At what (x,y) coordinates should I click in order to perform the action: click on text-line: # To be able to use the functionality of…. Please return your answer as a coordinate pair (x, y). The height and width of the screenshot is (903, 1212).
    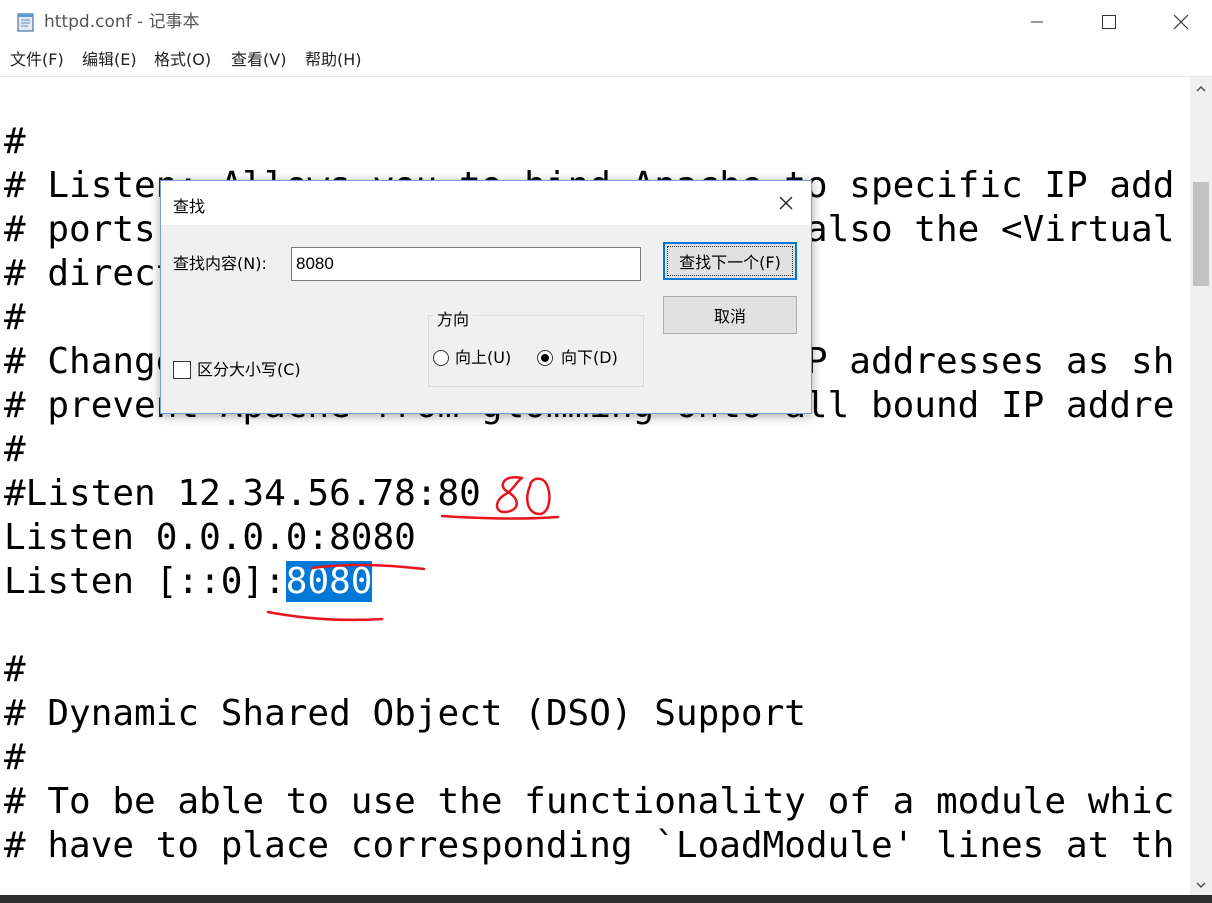
    Looking at the image, I should click on (589, 801).